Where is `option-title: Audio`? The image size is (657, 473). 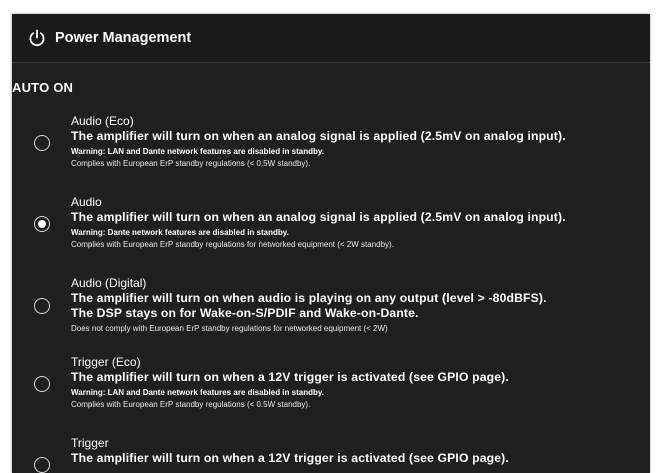
option-title: Audio is located at coordinates (86, 202).